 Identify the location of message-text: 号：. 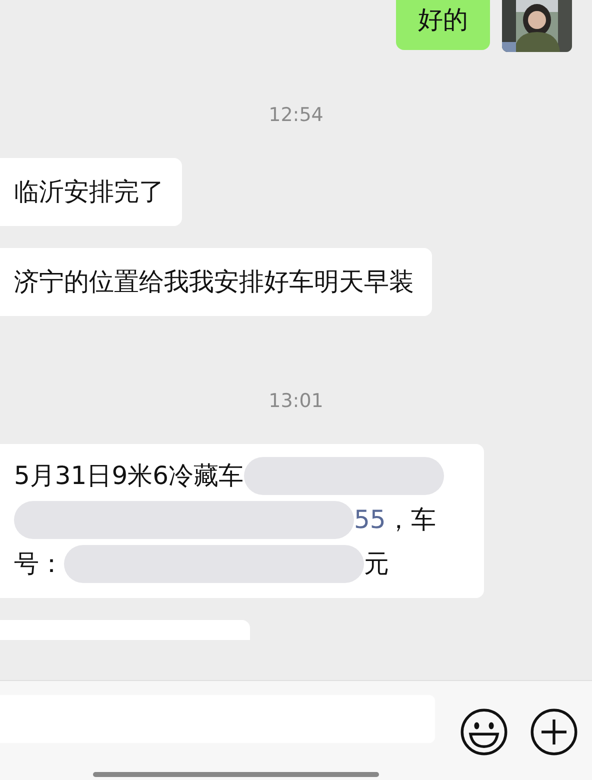
(39, 564).